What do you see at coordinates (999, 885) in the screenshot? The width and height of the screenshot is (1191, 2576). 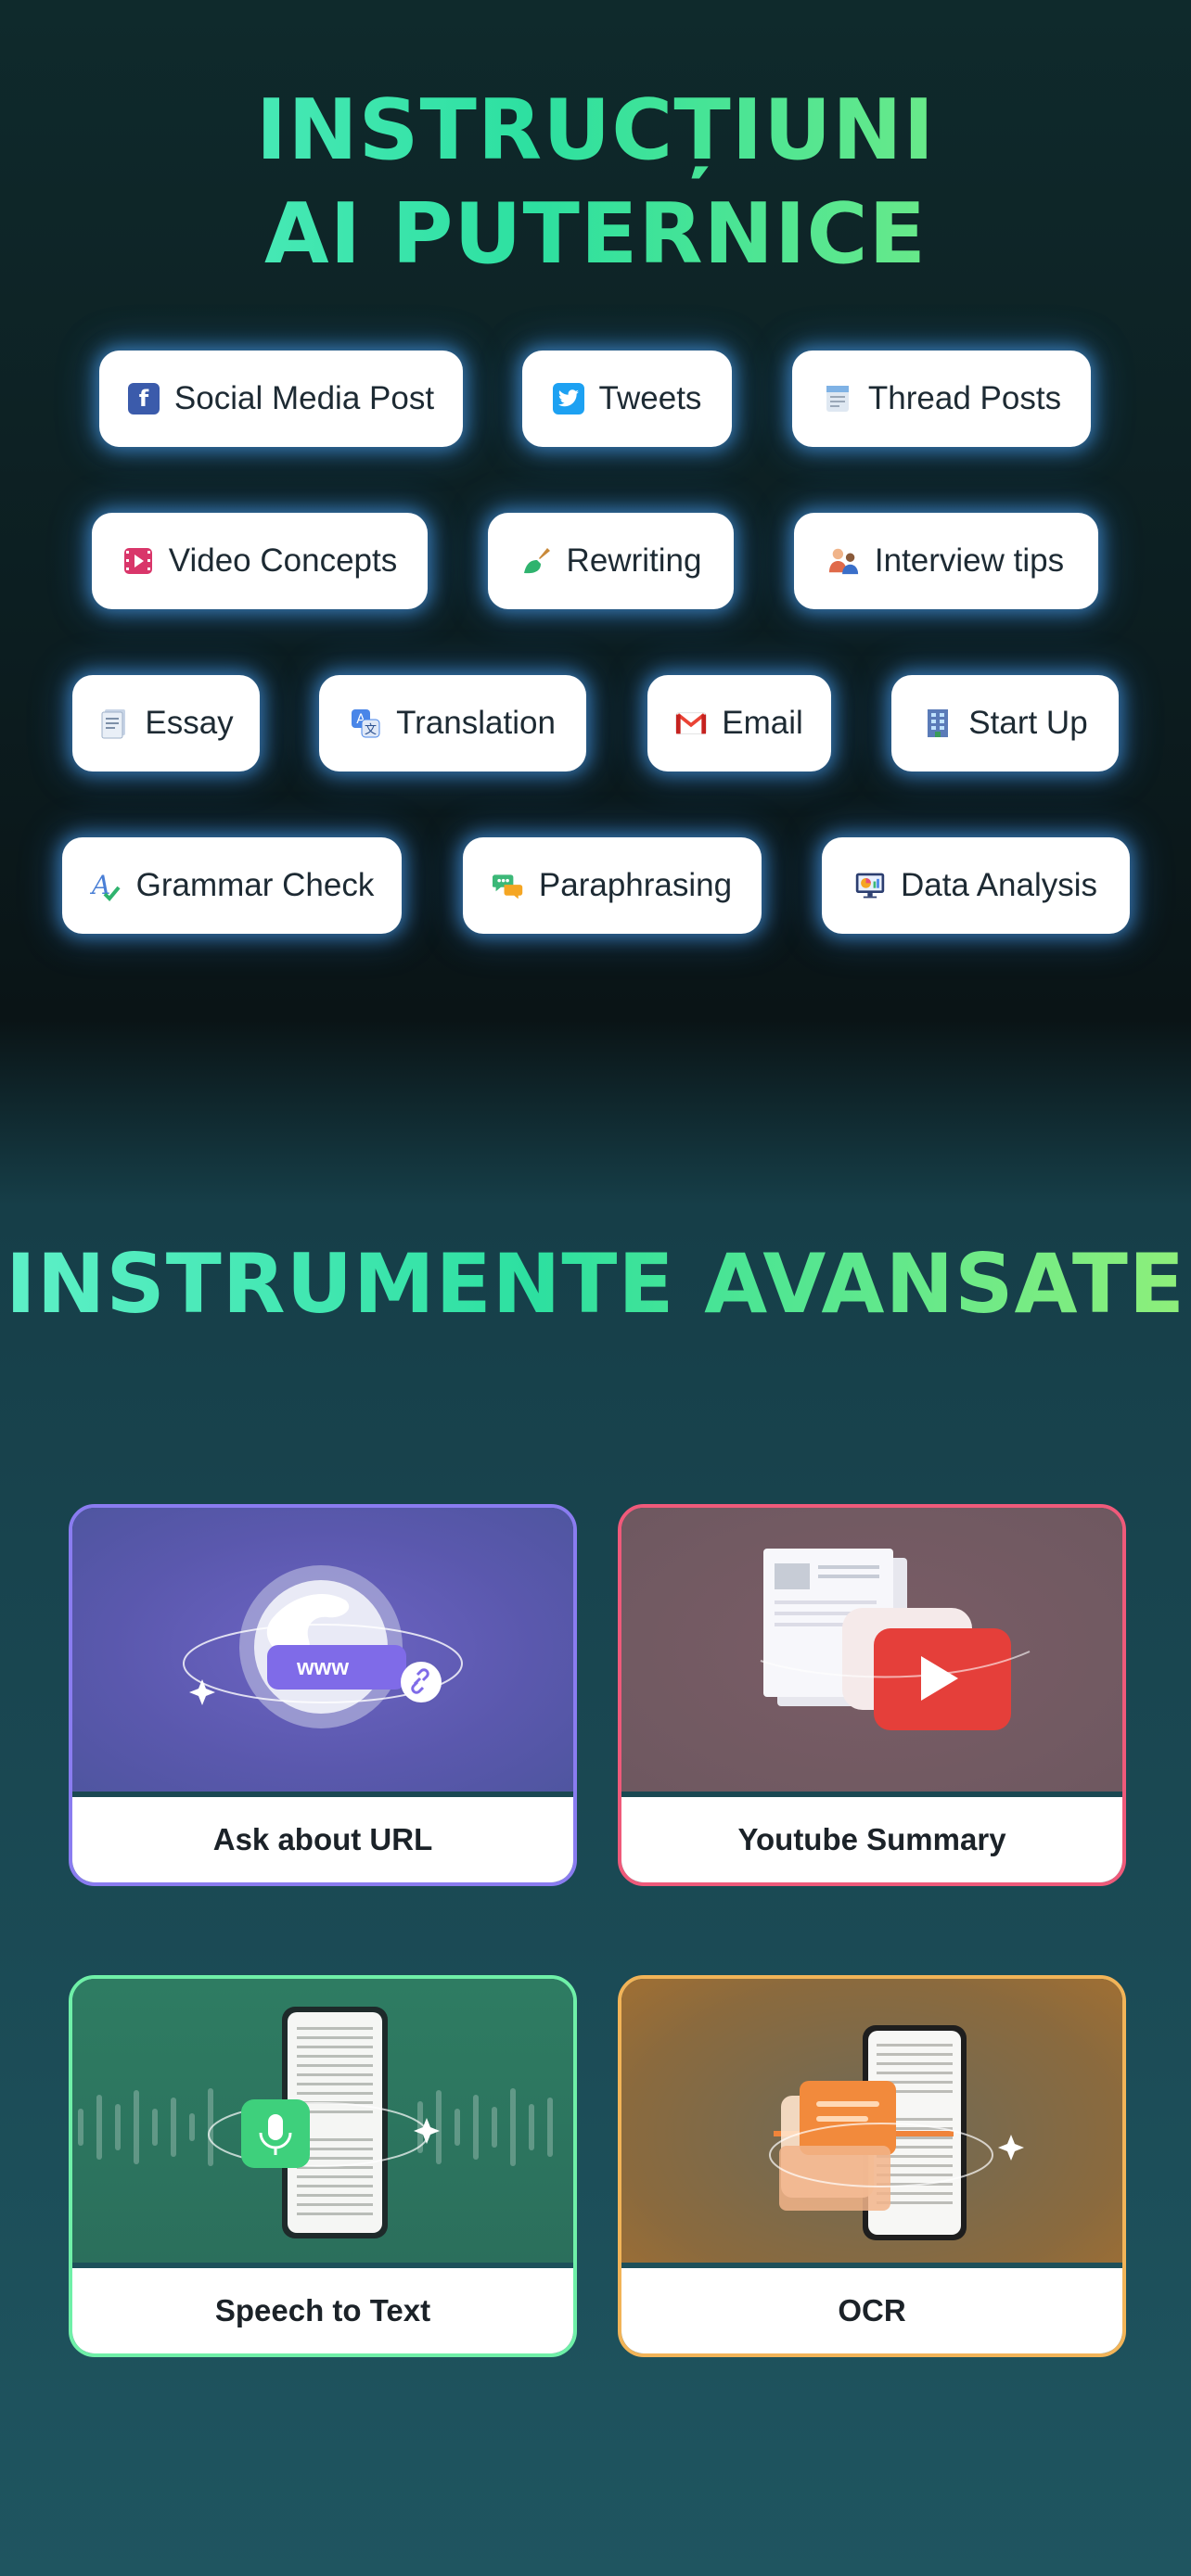 I see `chip-label: Data Analysis` at bounding box center [999, 885].